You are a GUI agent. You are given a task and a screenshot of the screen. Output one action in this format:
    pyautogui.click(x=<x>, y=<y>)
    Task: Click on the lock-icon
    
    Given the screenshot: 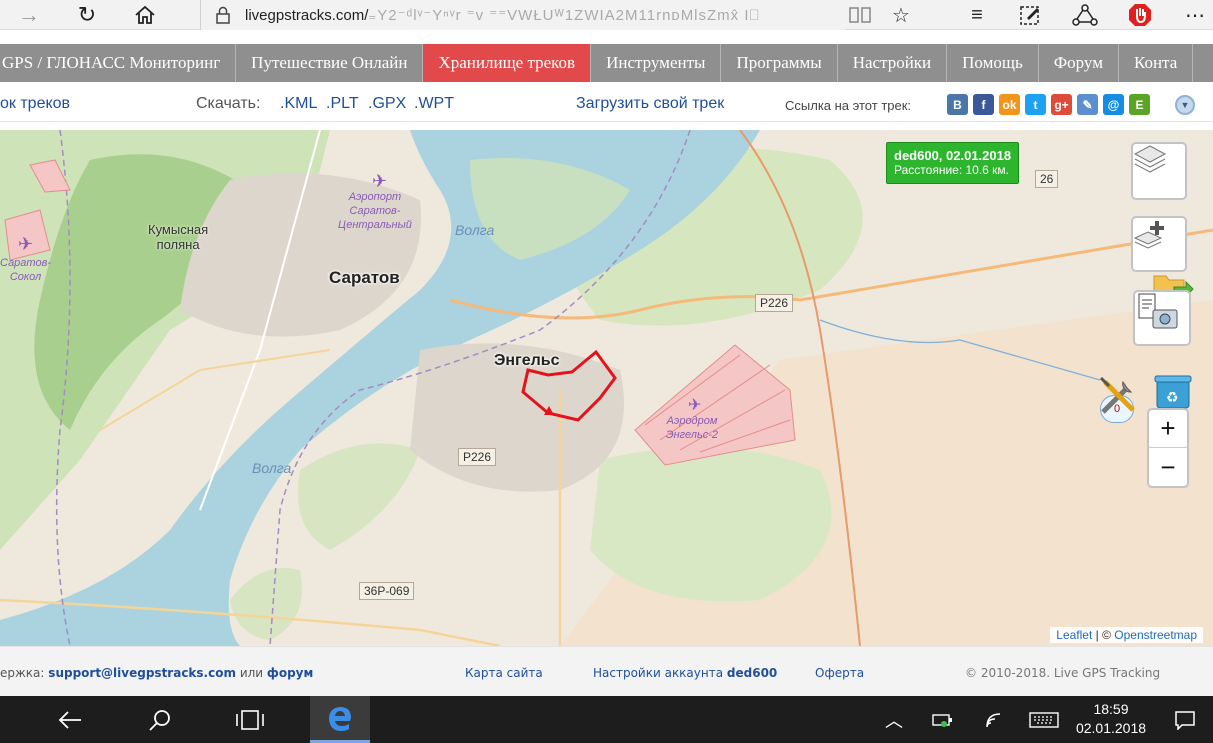 What is the action you would take?
    pyautogui.click(x=223, y=15)
    